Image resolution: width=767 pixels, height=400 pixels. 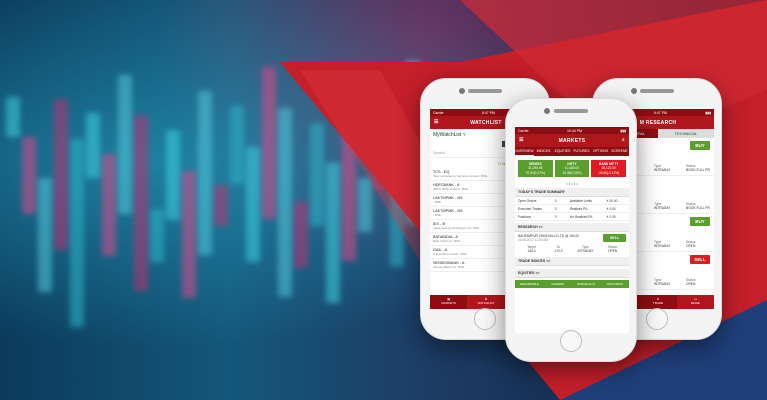 I want to click on tab-overview: OVERVIEW, so click(x=524, y=151).